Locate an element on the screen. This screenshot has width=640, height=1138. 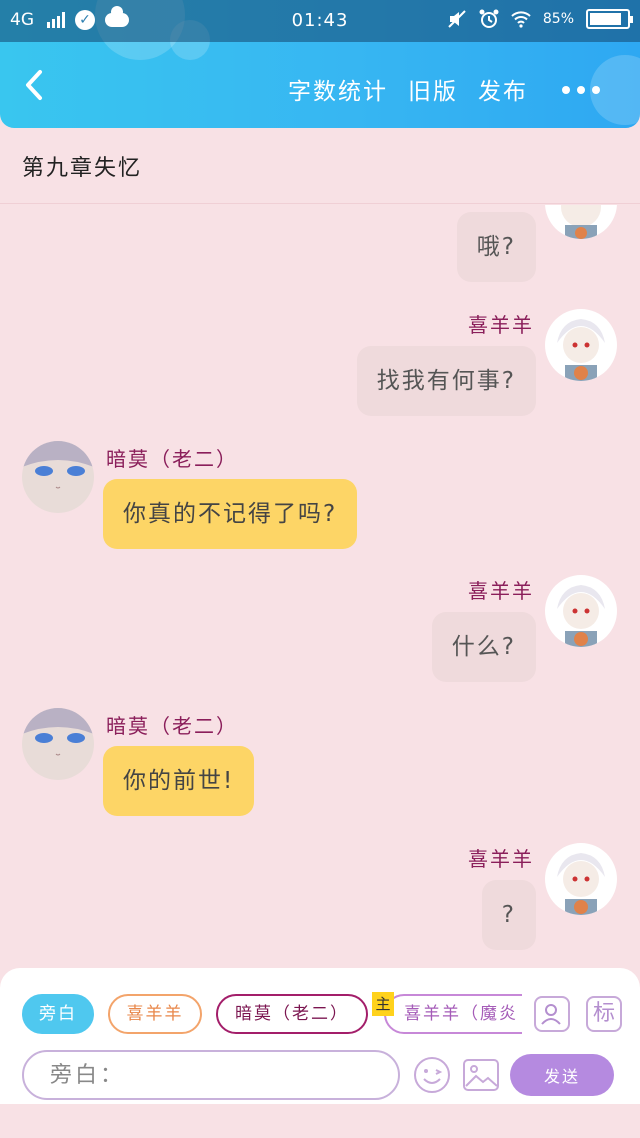
back-arrow-icon is located at coordinates (35, 85).